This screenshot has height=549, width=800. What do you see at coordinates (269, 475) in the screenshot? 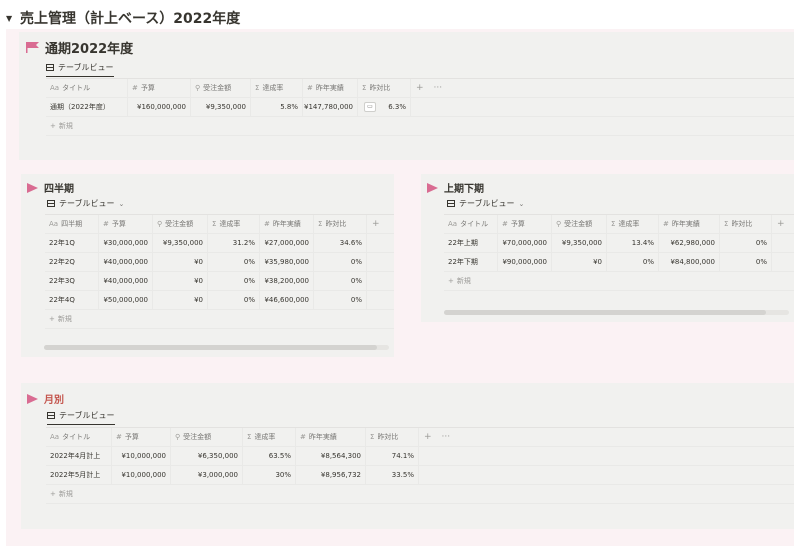
I see `row-rate: 30%` at bounding box center [269, 475].